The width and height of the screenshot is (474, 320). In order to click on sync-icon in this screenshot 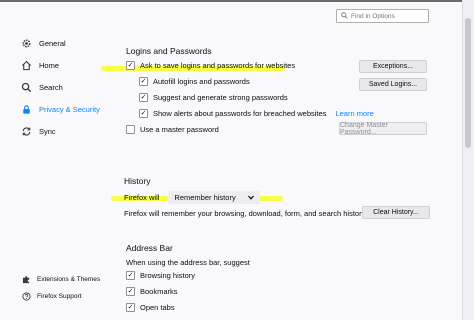, I will do `click(26, 131)`.